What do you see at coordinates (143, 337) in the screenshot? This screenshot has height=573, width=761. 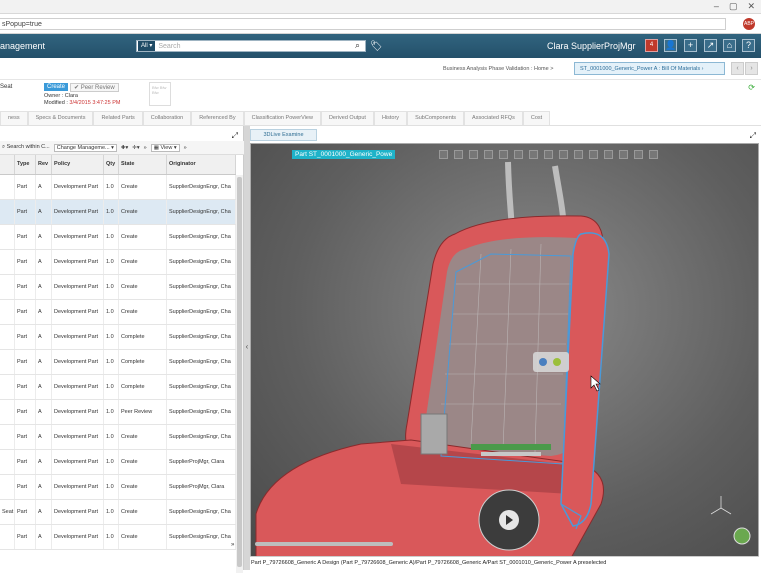 I see `table-cell: Complete` at bounding box center [143, 337].